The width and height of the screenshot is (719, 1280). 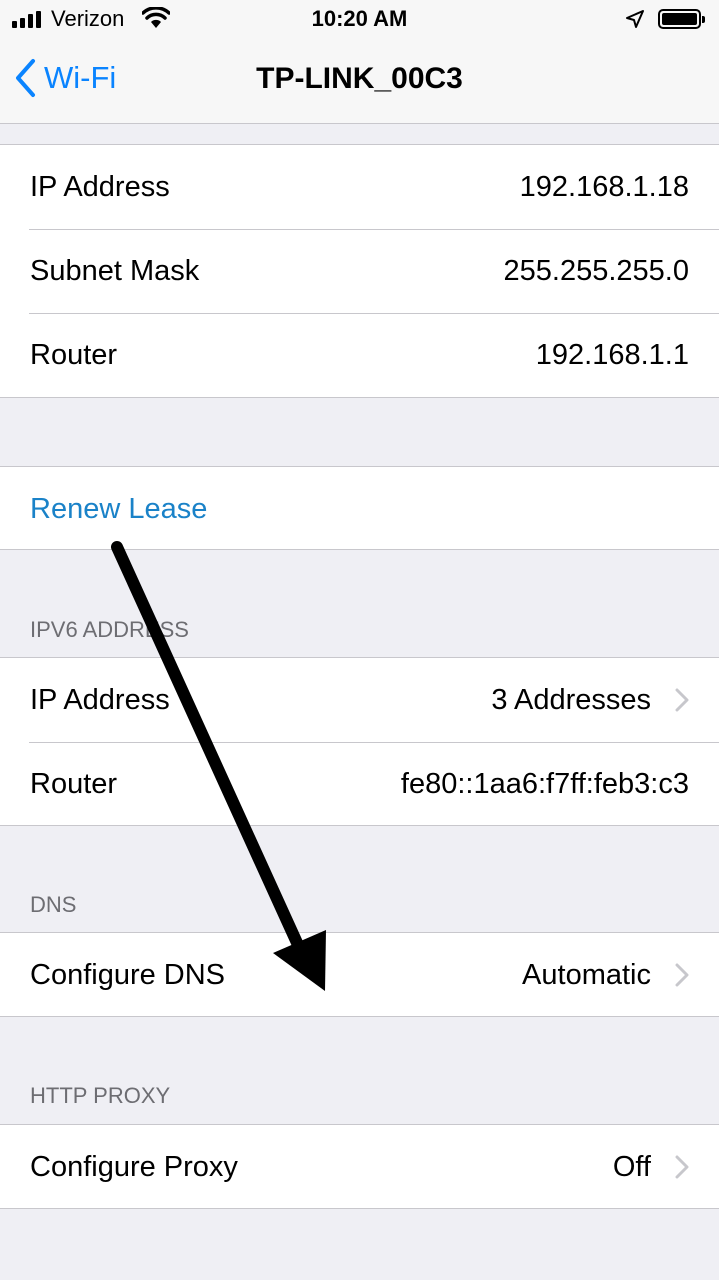 I want to click on page-title: TP-LINK_00C3, so click(x=359, y=78).